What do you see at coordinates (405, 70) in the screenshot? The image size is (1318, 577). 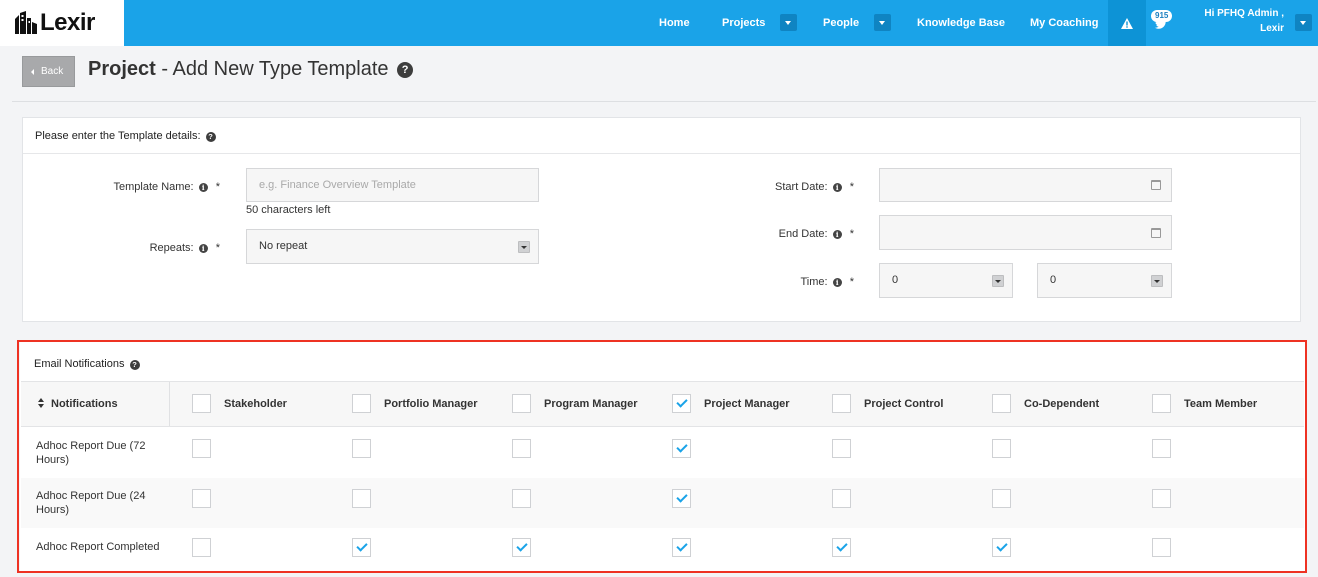 I see `page-help-icon: ?` at bounding box center [405, 70].